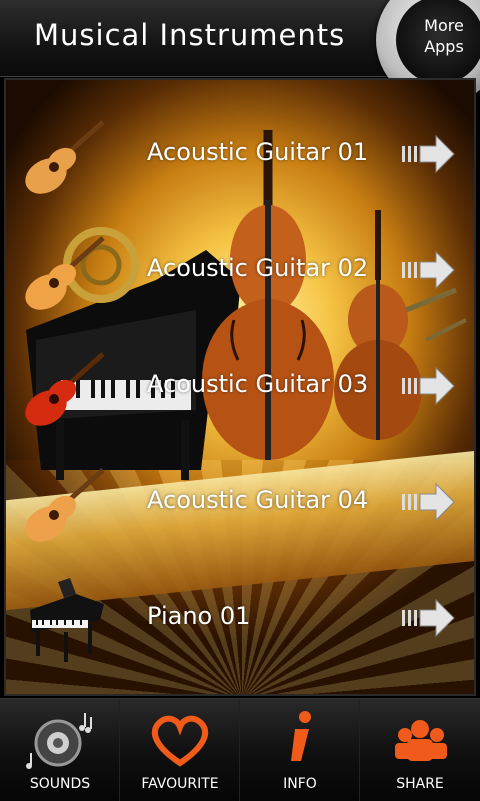 The width and height of the screenshot is (480, 801). What do you see at coordinates (199, 616) in the screenshot?
I see `list-item-label: Piano 01` at bounding box center [199, 616].